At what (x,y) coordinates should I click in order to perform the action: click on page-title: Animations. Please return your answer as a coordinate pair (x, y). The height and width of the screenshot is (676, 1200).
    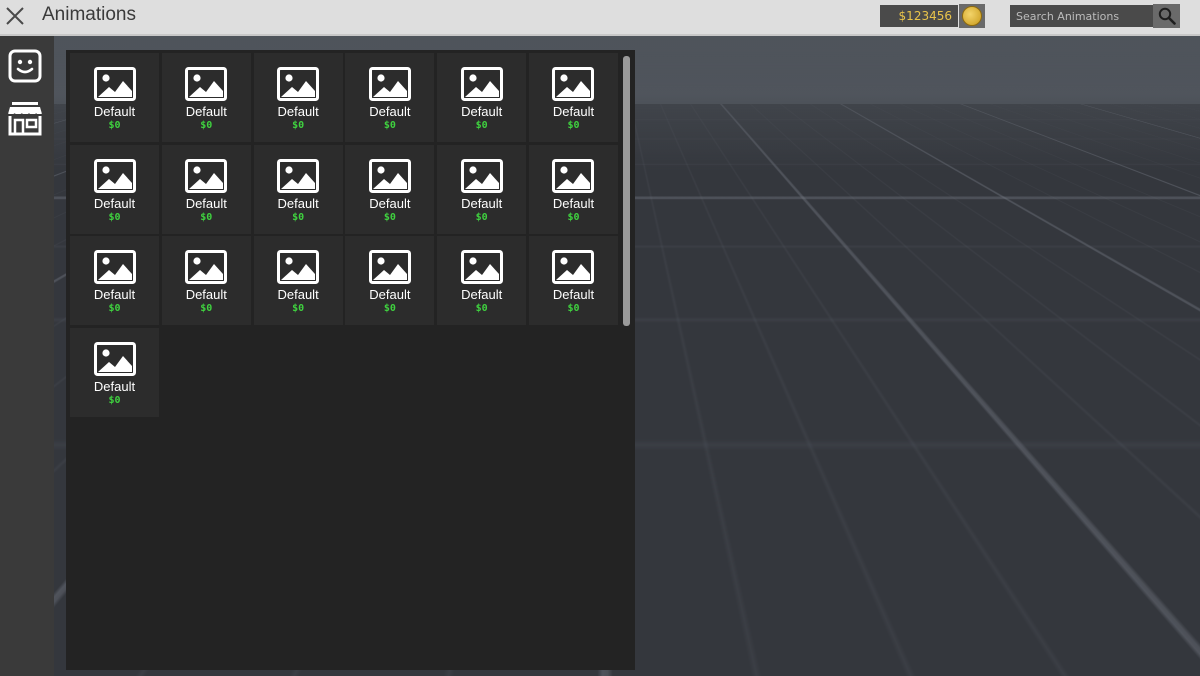
    Looking at the image, I should click on (89, 14).